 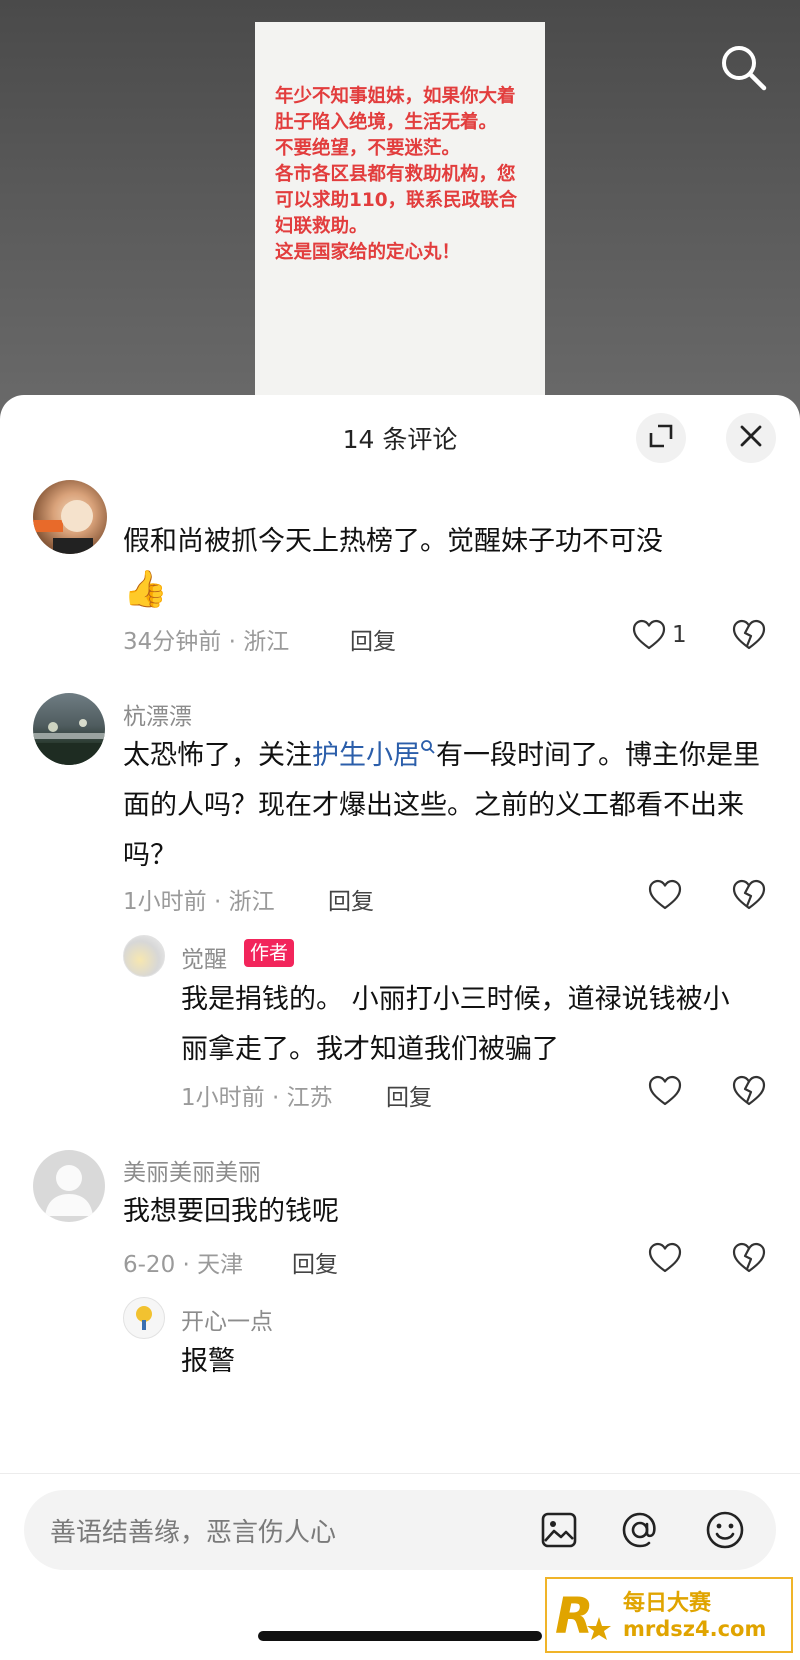 I want to click on reply-text: 报警, so click(x=208, y=1361).